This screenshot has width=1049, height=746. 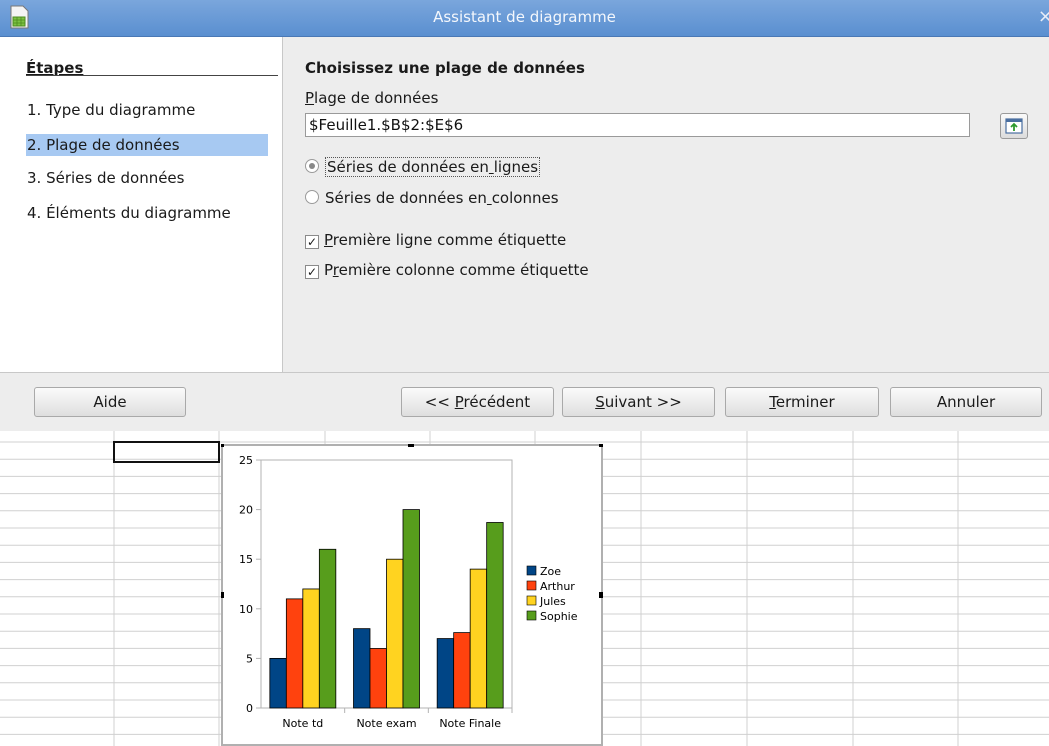 What do you see at coordinates (128, 213) in the screenshot?
I see `step-chart-elements: 4. Éléments du diagramme` at bounding box center [128, 213].